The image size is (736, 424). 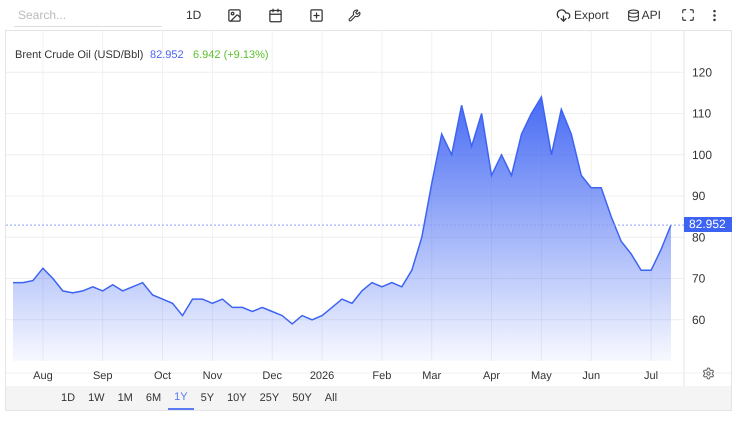 I want to click on settings-icon, so click(x=708, y=373).